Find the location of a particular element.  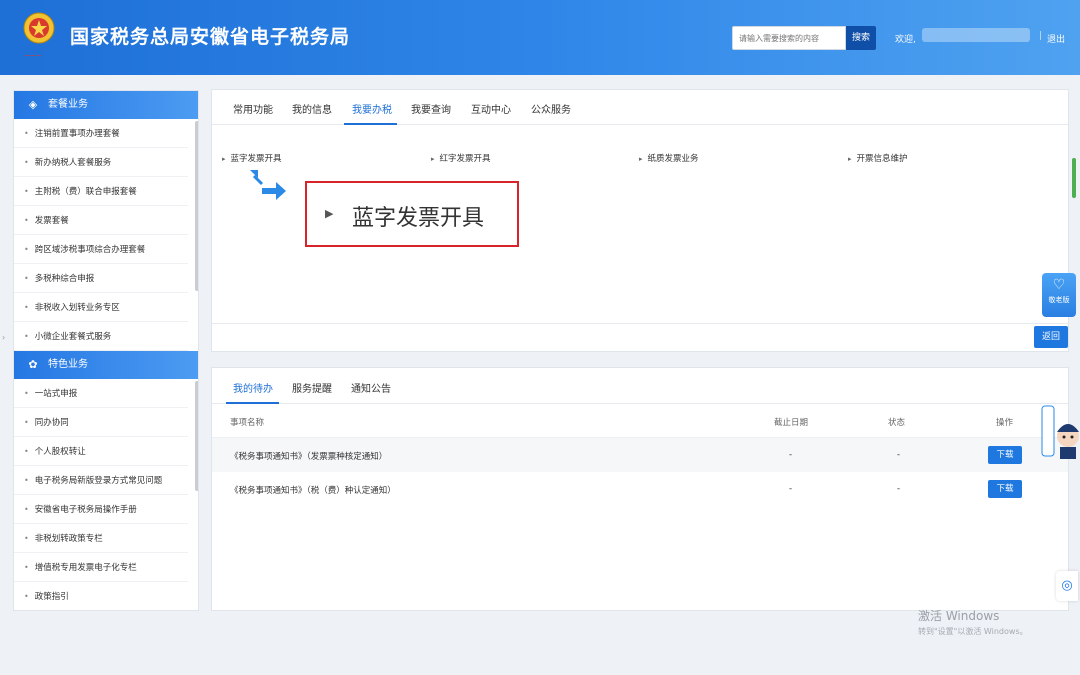

sidebar-group-title: 特色业务 is located at coordinates (68, 364).